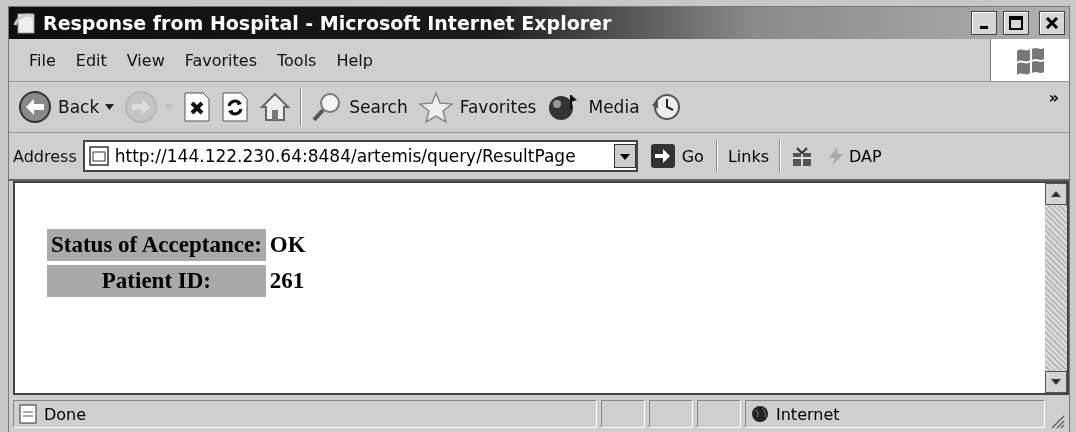  I want to click on field-label: Patient ID:, so click(156, 281).